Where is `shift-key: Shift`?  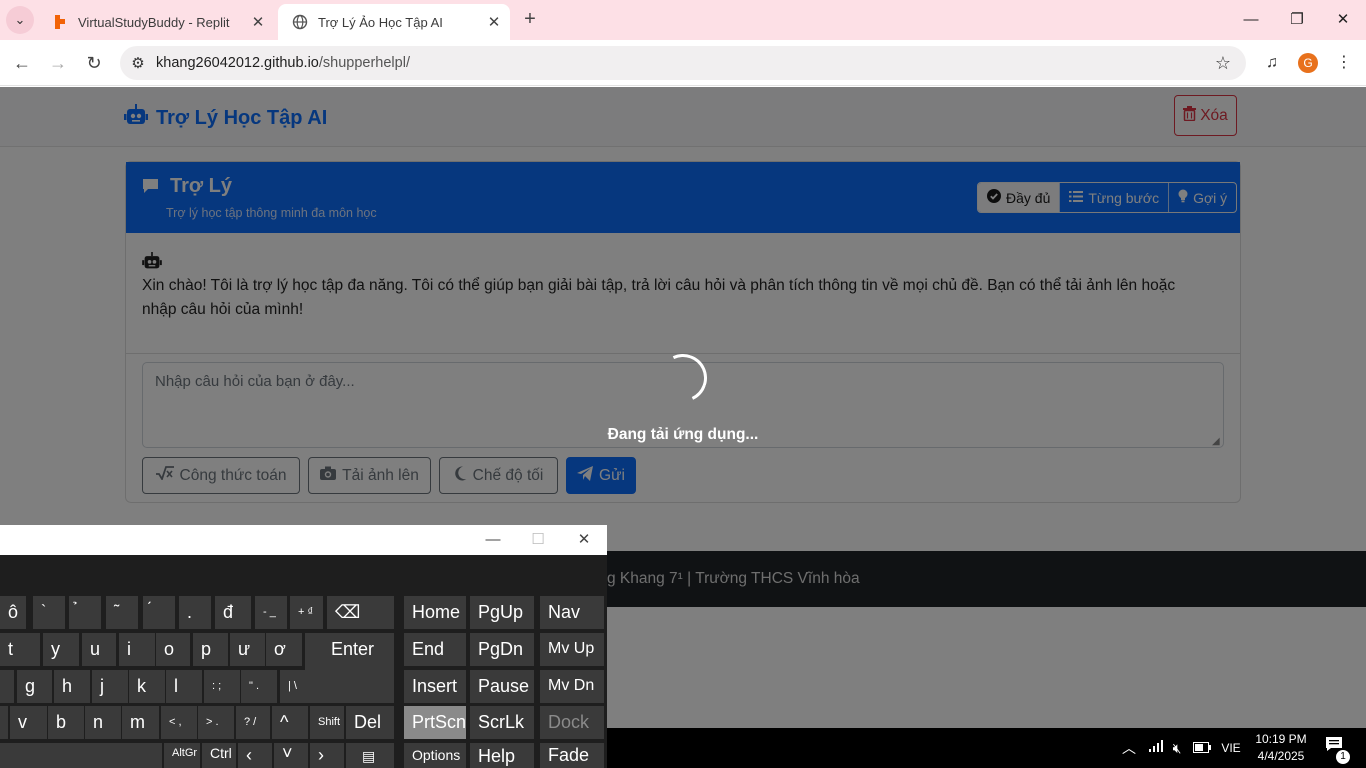
shift-key: Shift is located at coordinates (327, 722).